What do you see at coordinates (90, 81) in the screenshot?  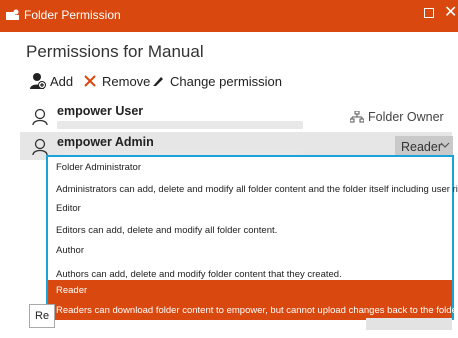 I see `remove-x-icon` at bounding box center [90, 81].